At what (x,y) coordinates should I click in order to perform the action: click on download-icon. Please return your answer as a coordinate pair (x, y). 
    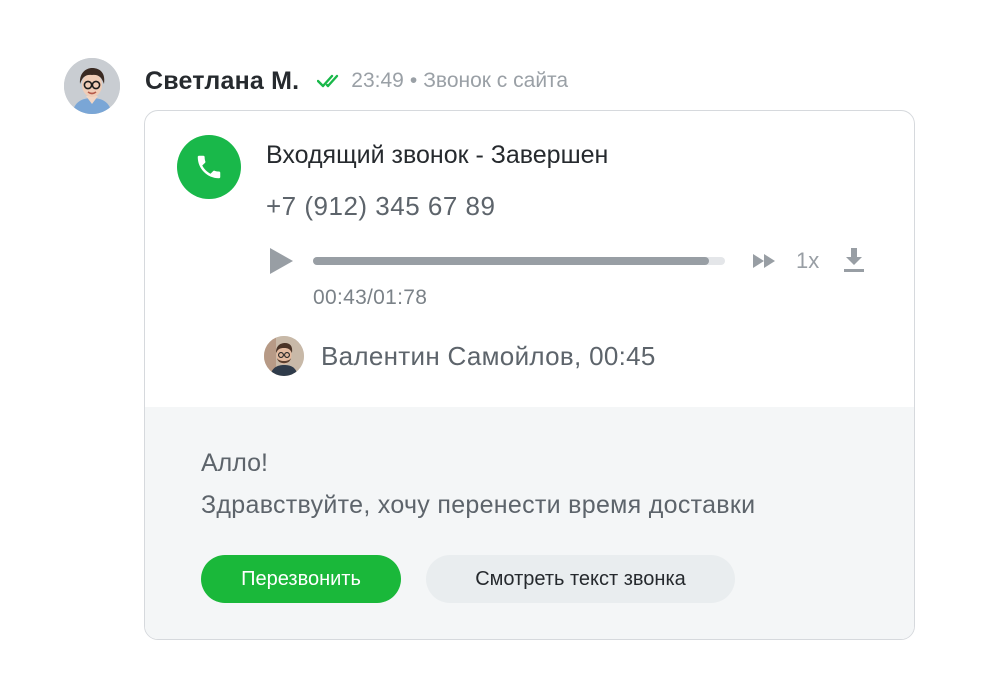
    Looking at the image, I should click on (854, 260).